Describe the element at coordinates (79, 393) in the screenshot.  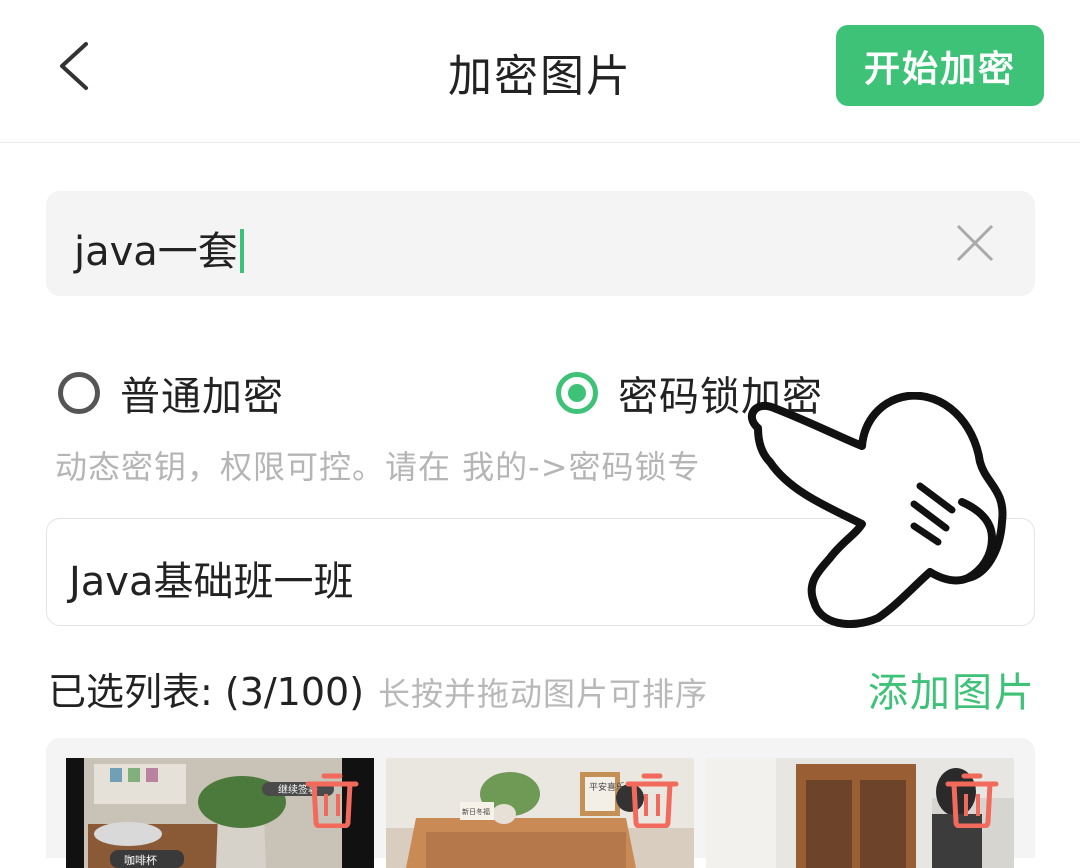
I see `radio-circle-icon` at that location.